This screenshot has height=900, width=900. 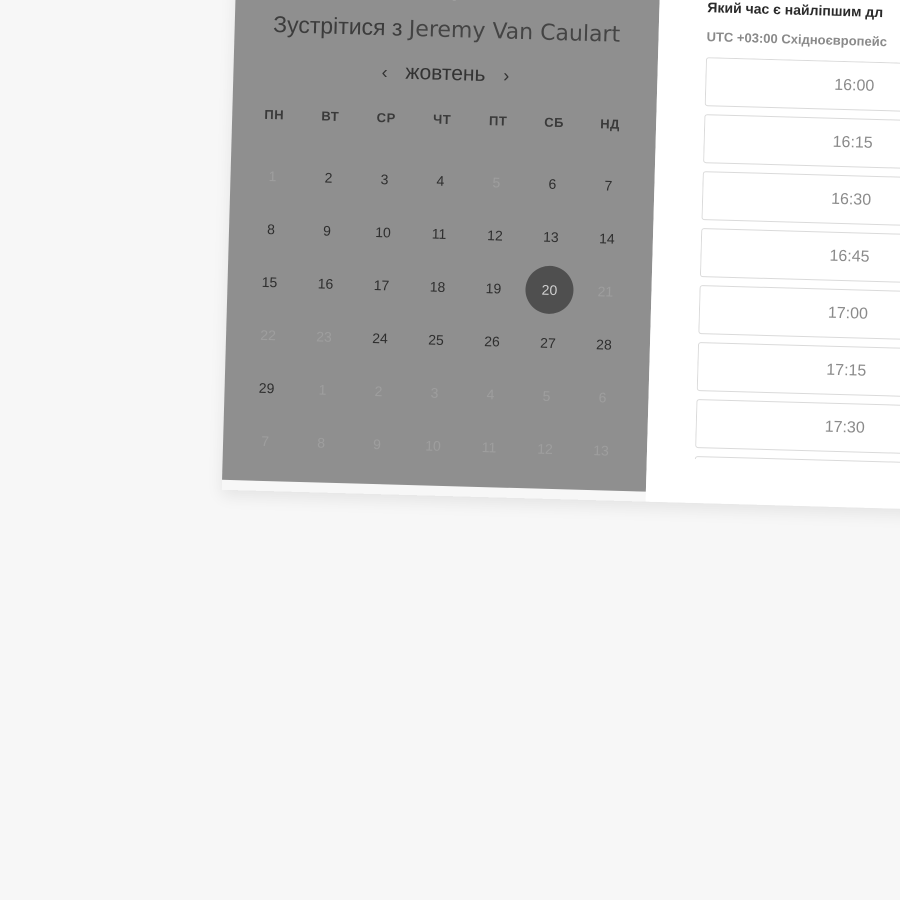 I want to click on timeslot-label: 17:15, so click(x=846, y=370).